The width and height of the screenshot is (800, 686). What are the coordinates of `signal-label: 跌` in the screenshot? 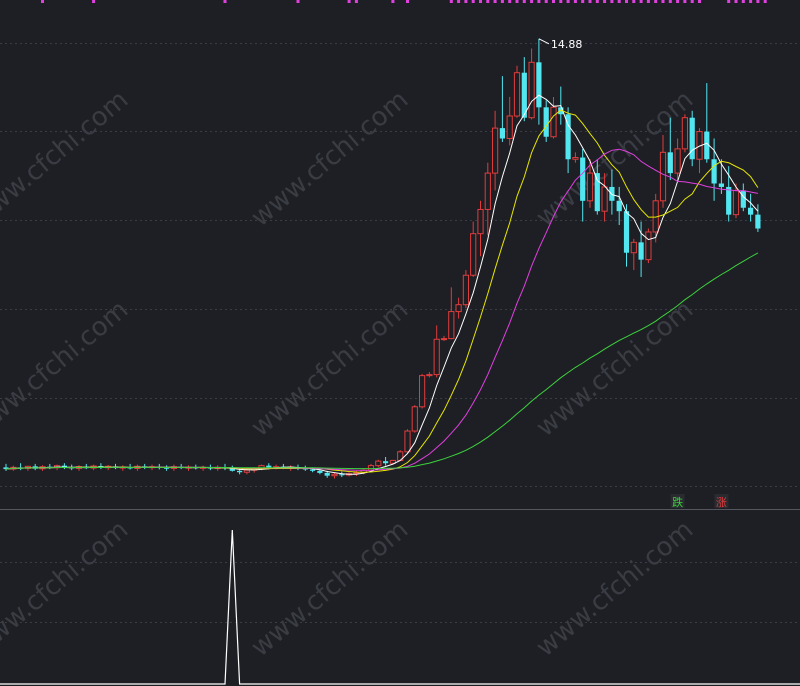 It's located at (677, 502).